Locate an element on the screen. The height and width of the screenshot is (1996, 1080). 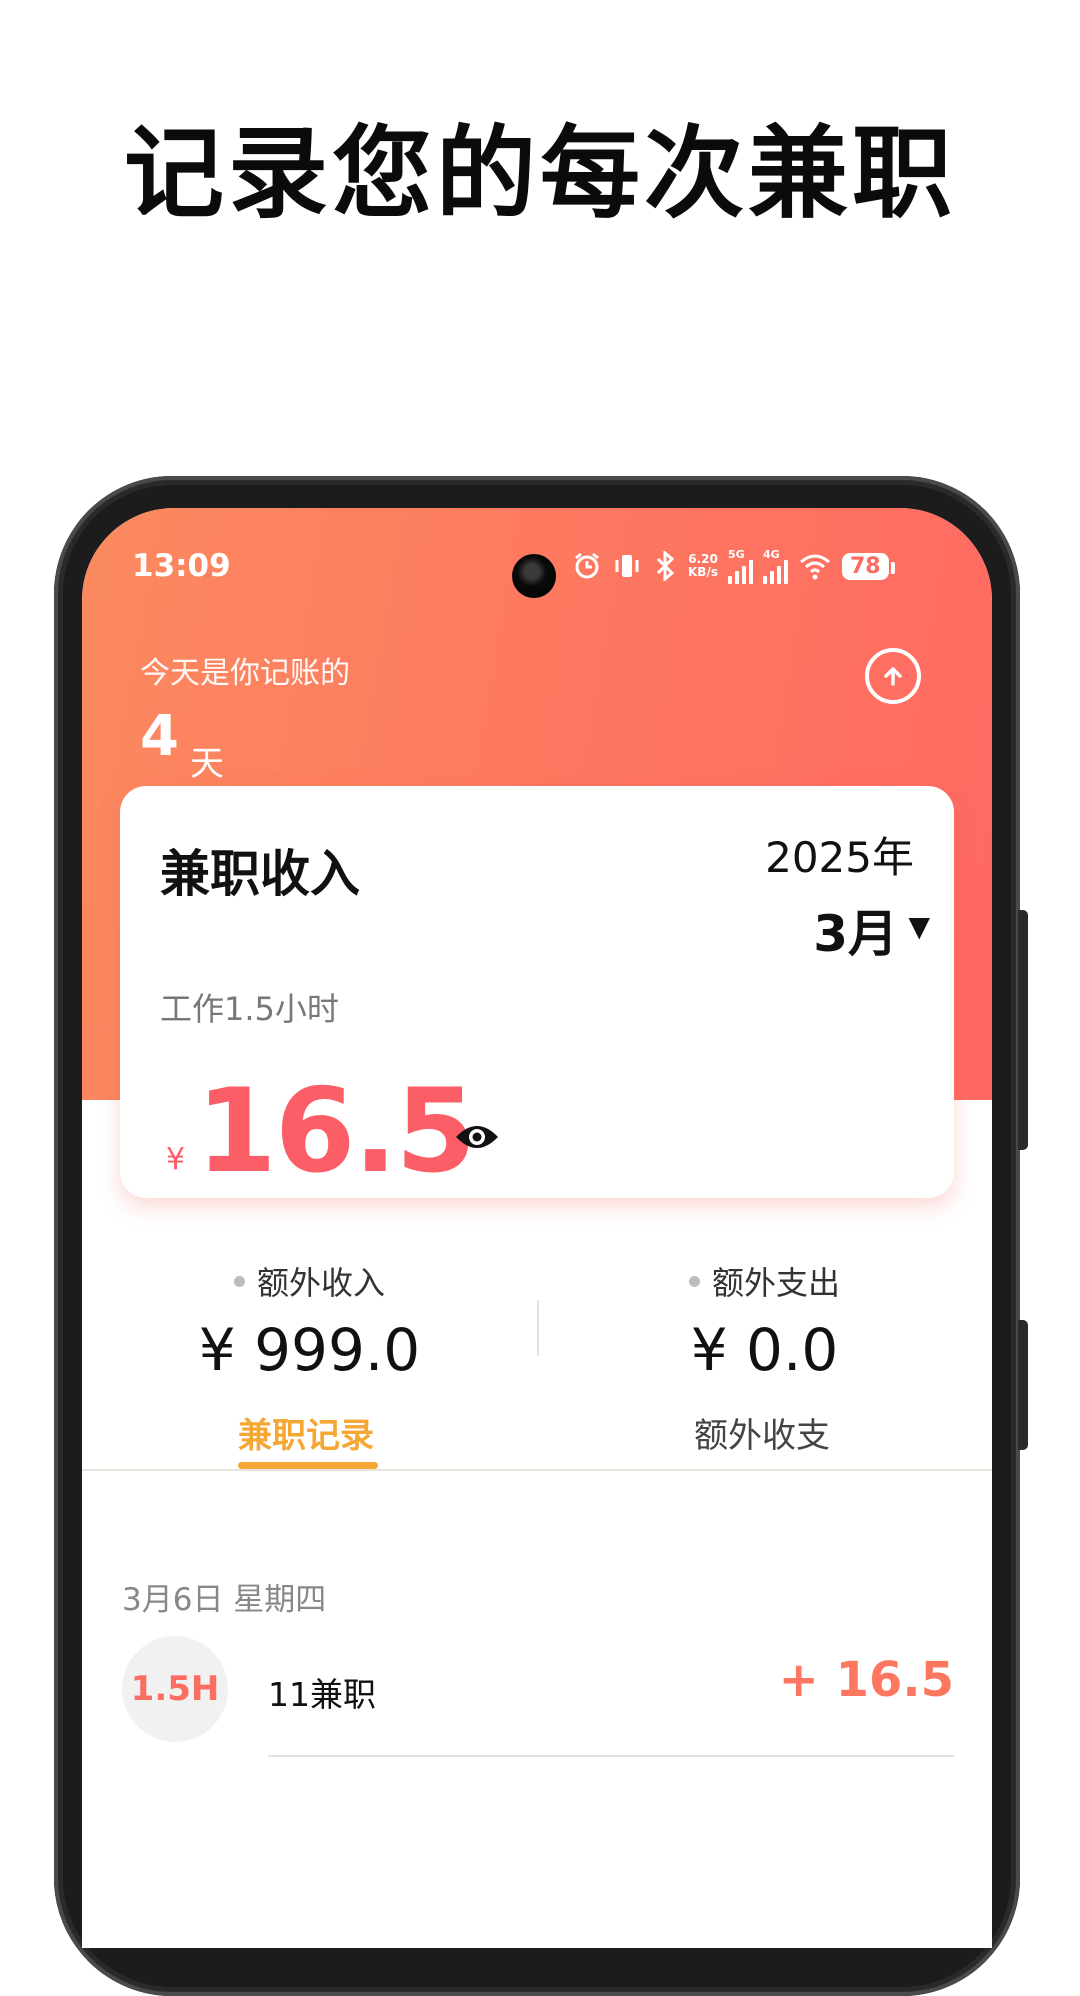
alarm-icon is located at coordinates (587, 566).